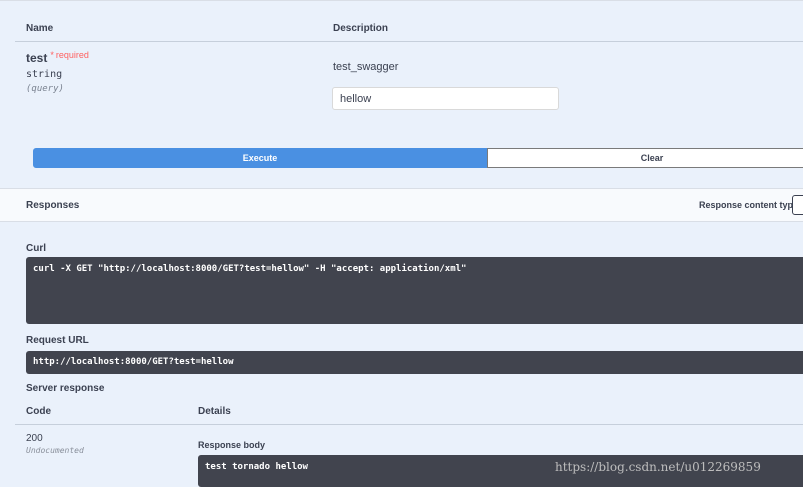 This screenshot has height=487, width=803. I want to click on response-body-label: Response body, so click(232, 445).